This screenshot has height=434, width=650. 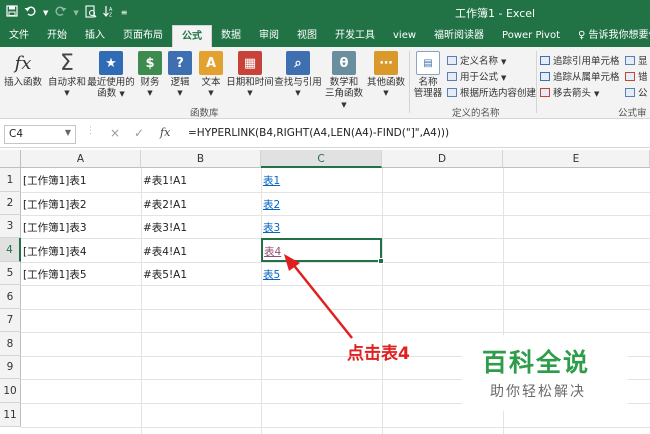 I want to click on arrow-shaft, so click(x=322, y=300).